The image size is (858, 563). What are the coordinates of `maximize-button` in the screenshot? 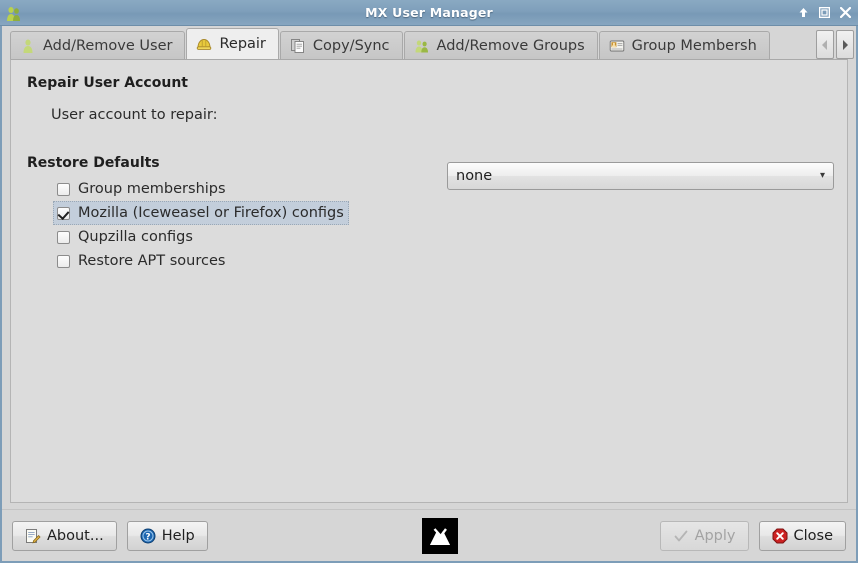 It's located at (824, 12).